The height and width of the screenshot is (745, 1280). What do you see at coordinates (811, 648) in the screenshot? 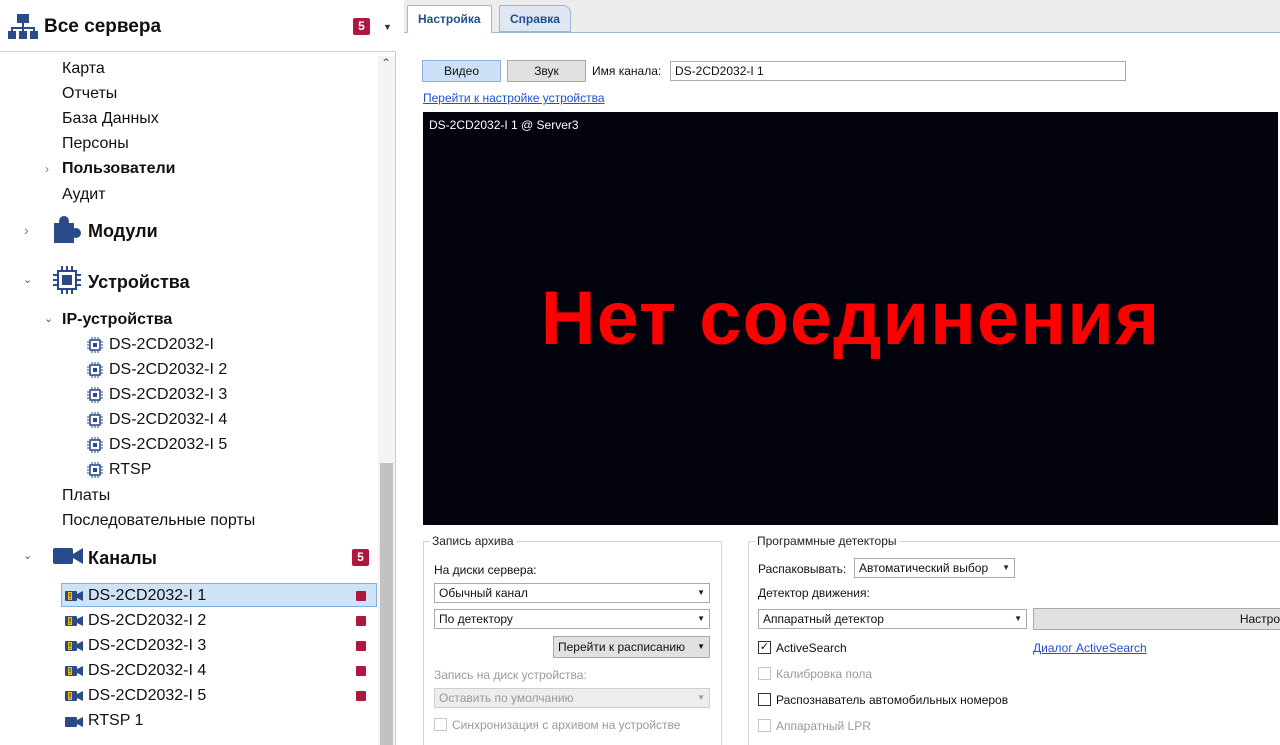
I see `activesearch-label: ActiveSearch` at bounding box center [811, 648].